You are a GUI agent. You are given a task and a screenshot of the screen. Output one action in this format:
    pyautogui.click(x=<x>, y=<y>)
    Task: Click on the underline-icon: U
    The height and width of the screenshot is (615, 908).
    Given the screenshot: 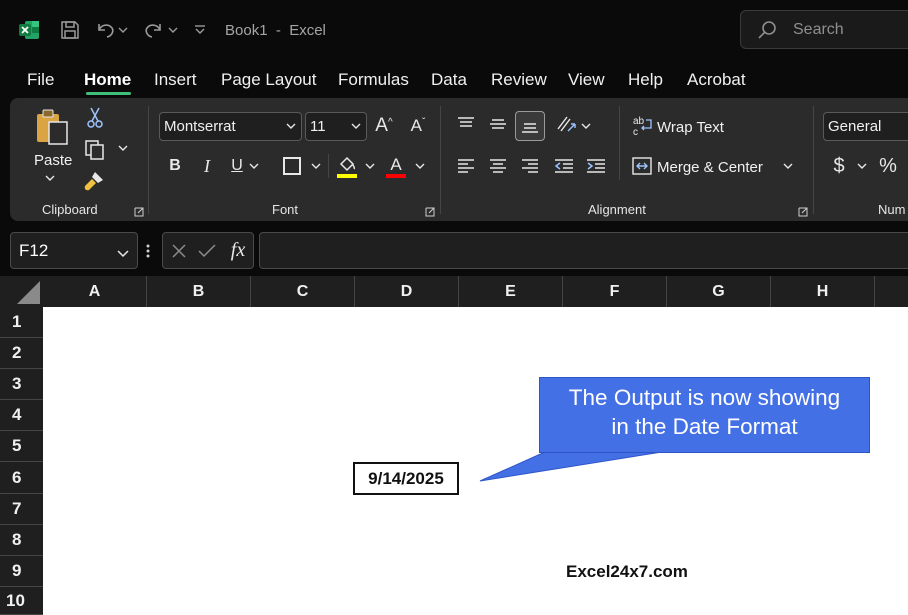 What is the action you would take?
    pyautogui.click(x=237, y=166)
    